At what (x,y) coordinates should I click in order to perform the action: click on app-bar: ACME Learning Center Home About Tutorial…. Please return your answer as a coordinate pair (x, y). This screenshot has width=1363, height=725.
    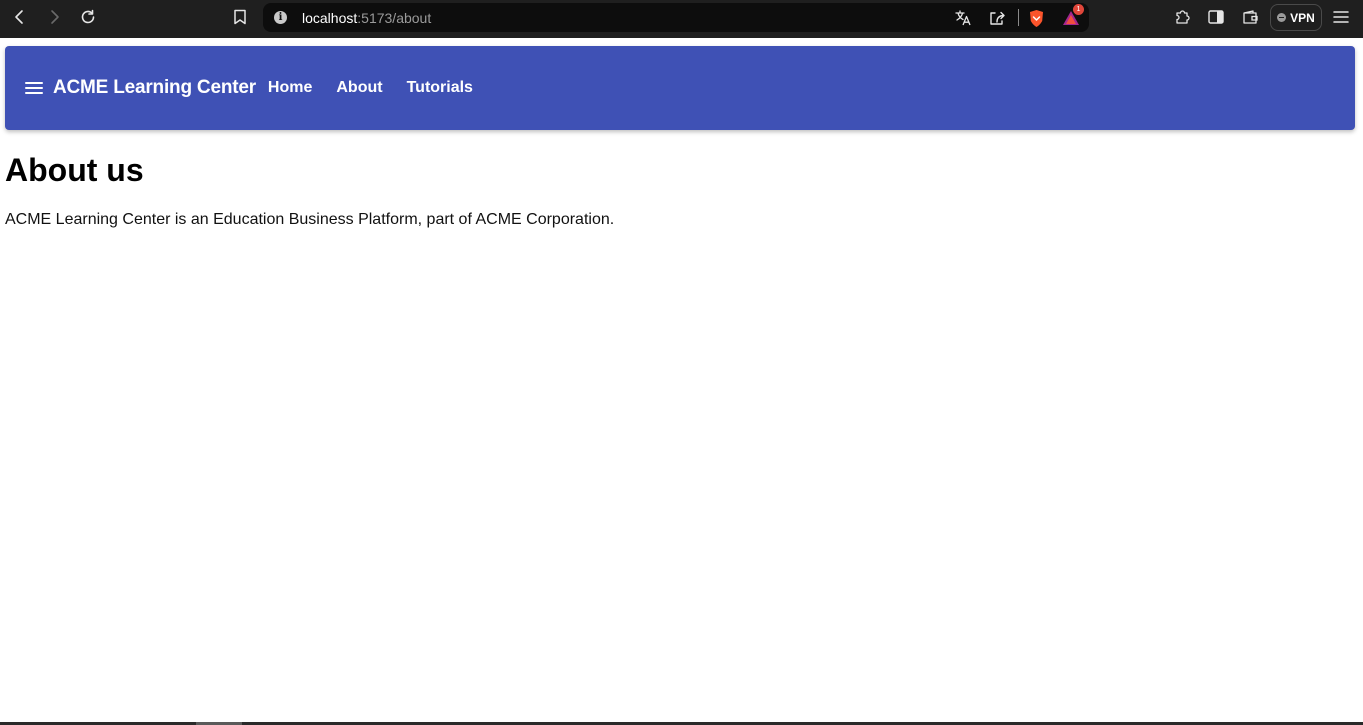
    Looking at the image, I should click on (680, 88).